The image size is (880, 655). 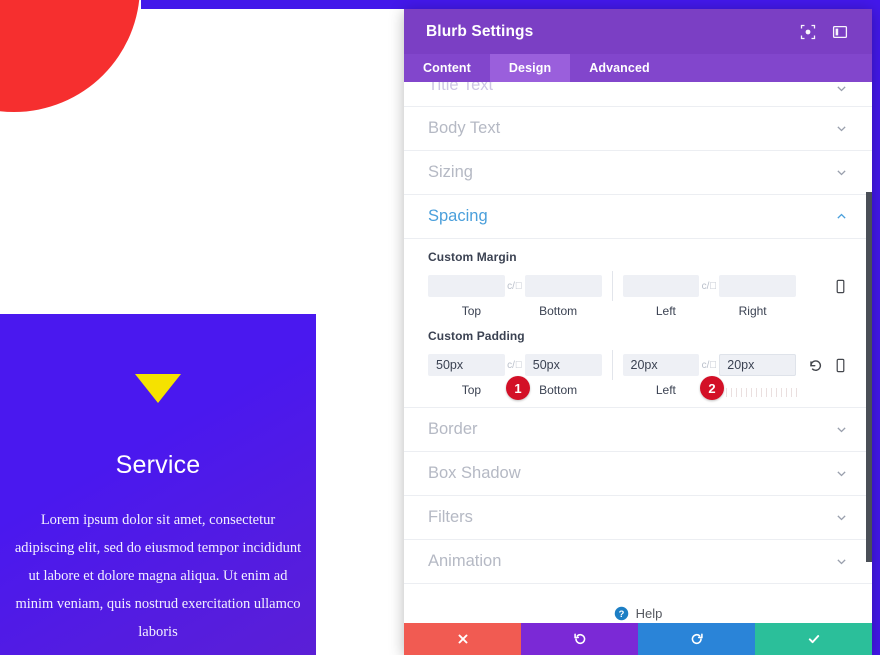 I want to click on tab-advanced: Advanced, so click(x=619, y=68).